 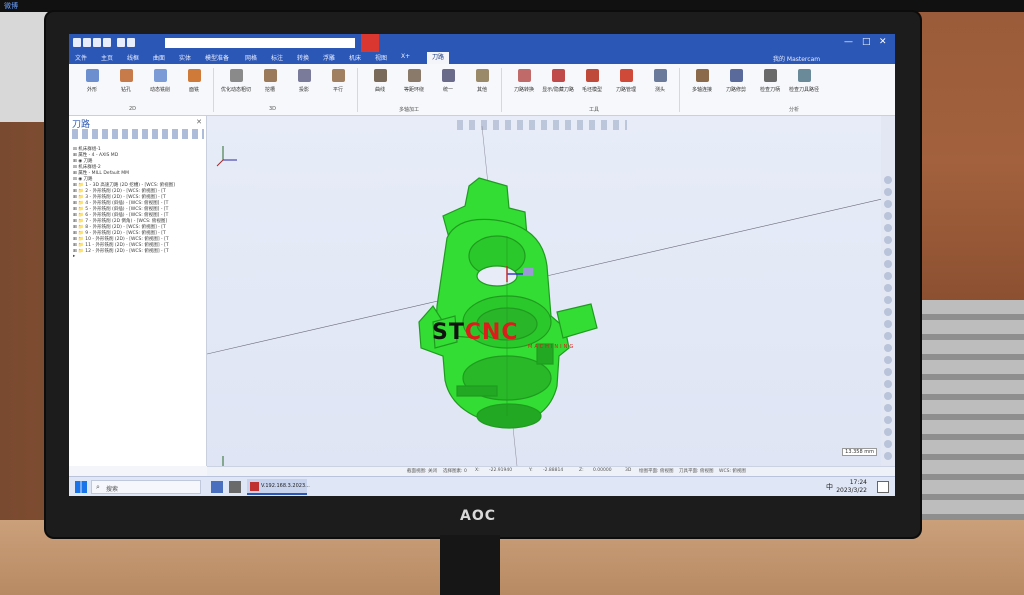 I want to click on ribbon-button-label: 检查刀具路径, so click(x=803, y=90).